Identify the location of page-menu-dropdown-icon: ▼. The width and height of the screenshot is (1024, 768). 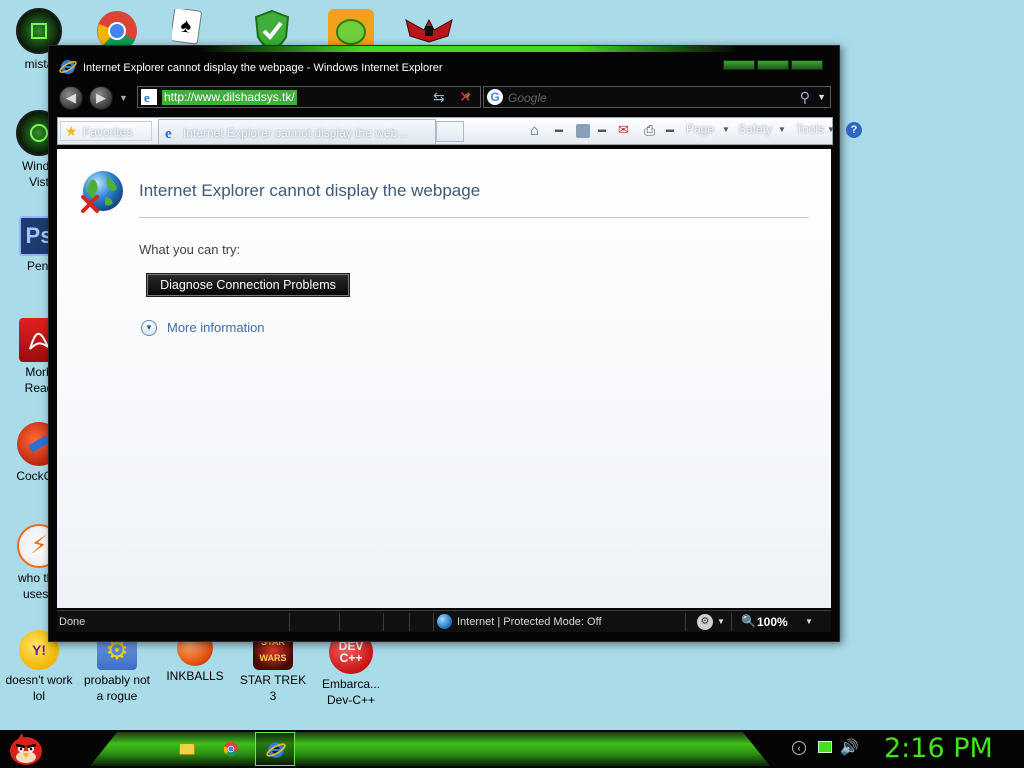
(726, 129).